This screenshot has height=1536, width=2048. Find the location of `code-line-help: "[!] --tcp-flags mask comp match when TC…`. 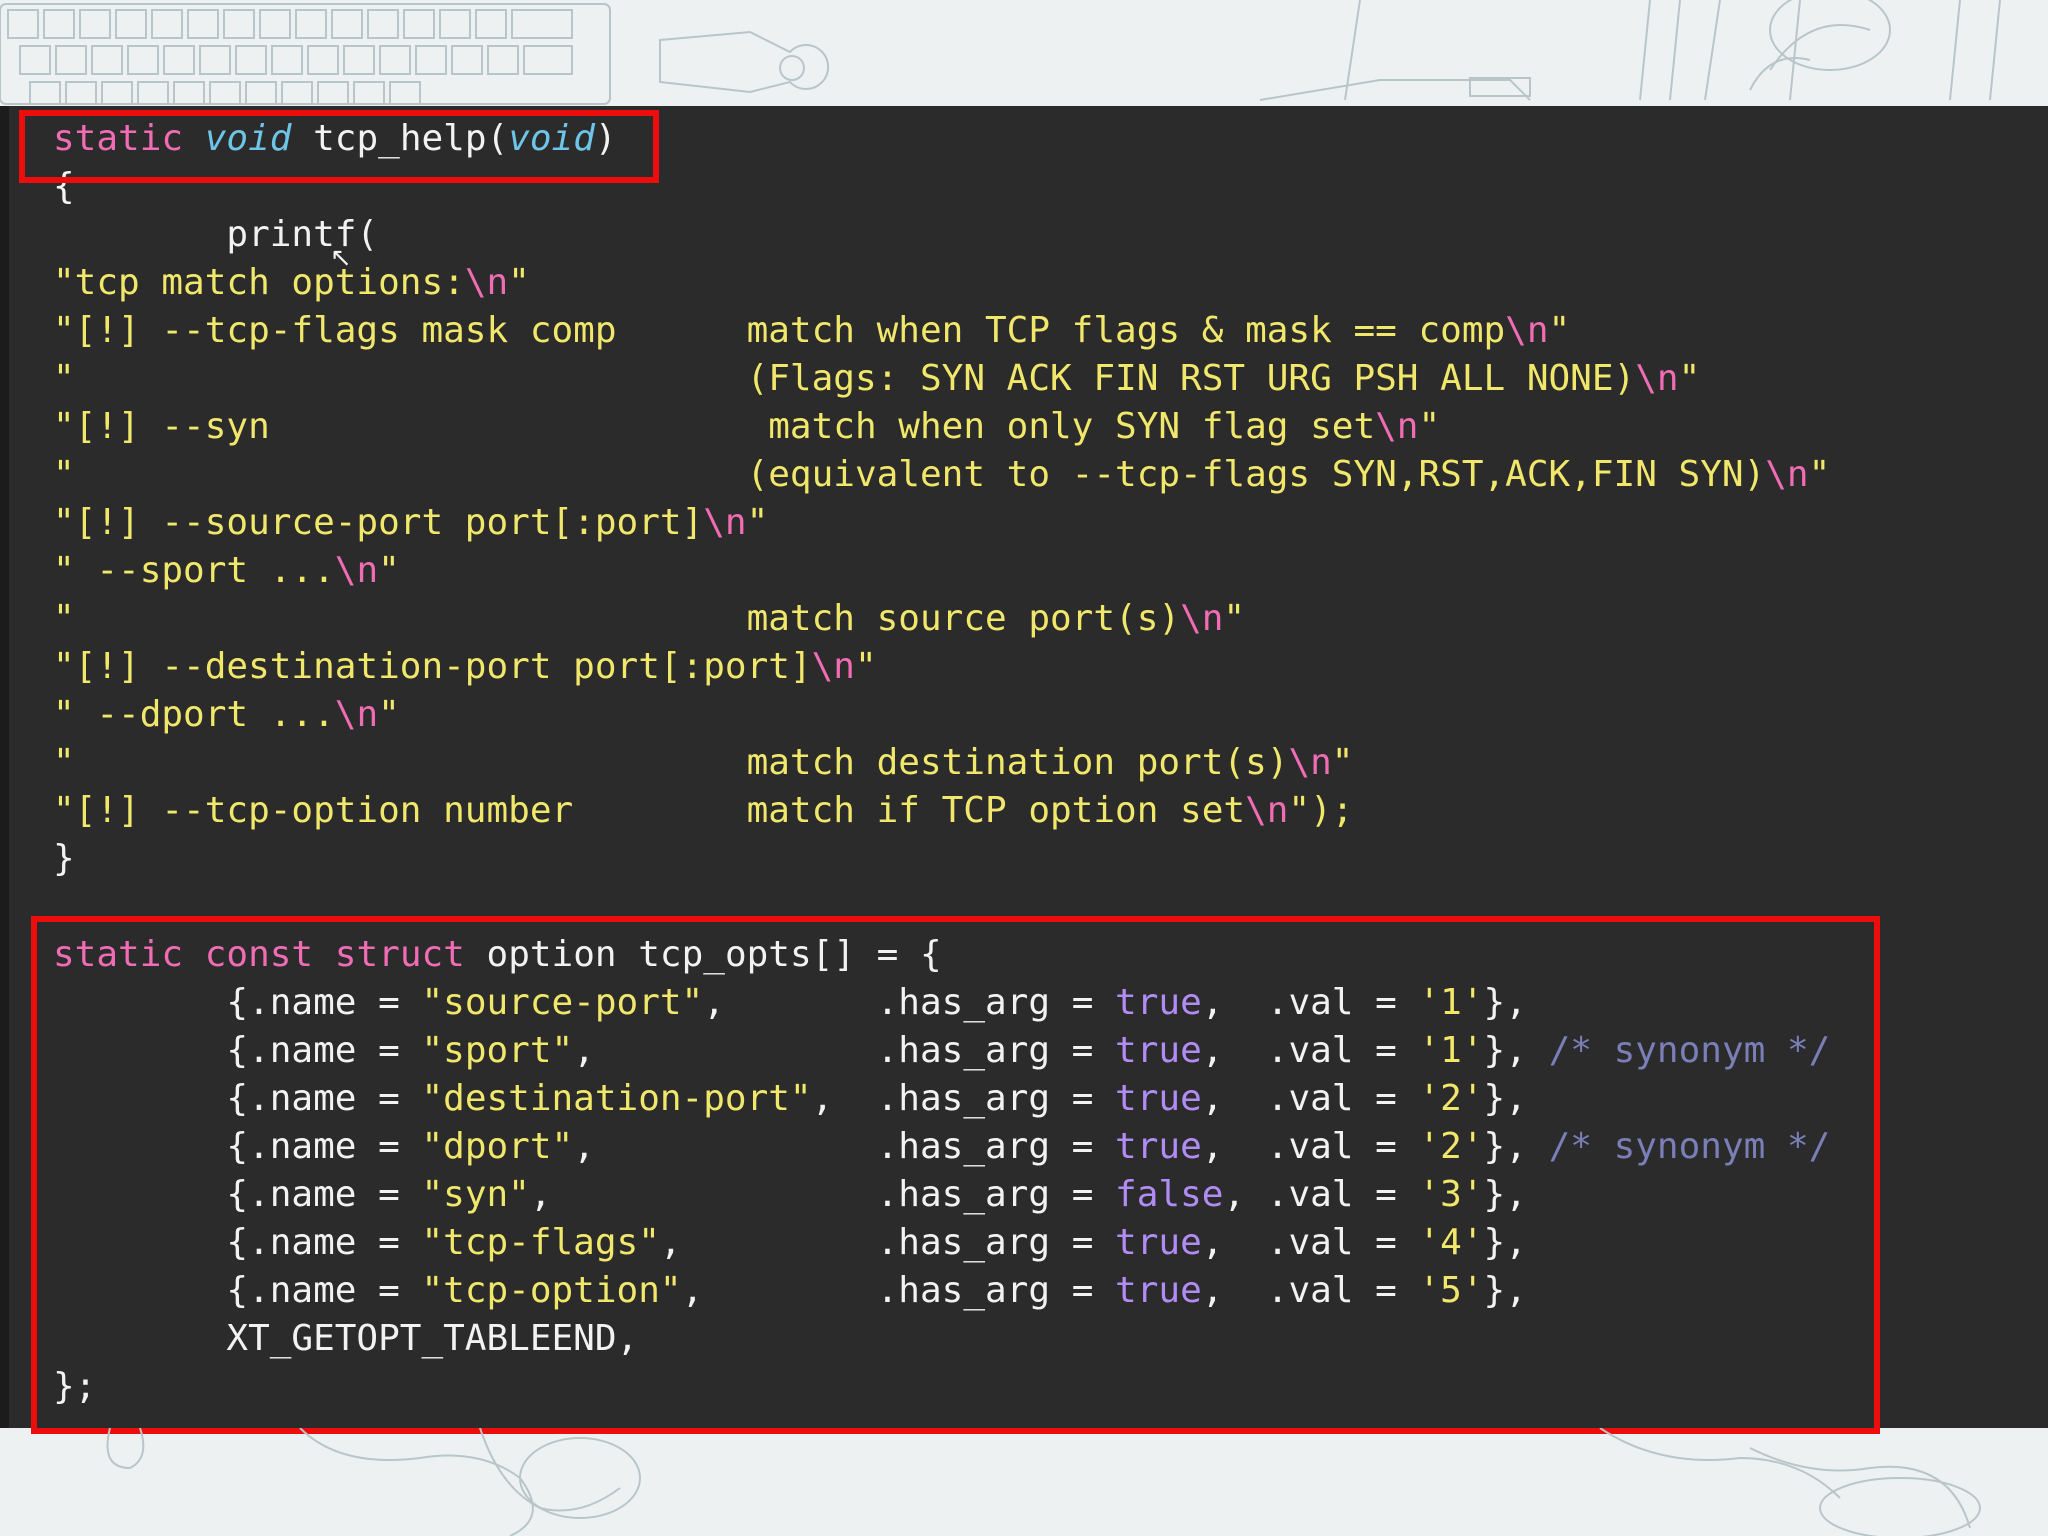

code-line-help: "[!] --tcp-flags mask comp match when TC… is located at coordinates (812, 330).